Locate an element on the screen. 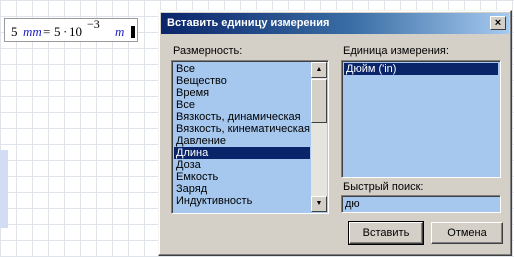 The image size is (514, 257). dialog-titlebar: Вставить единицу измерения × is located at coordinates (335, 23).